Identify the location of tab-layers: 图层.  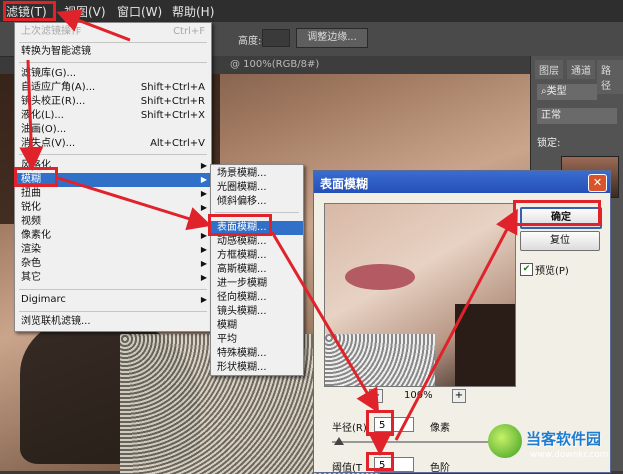
(549, 69).